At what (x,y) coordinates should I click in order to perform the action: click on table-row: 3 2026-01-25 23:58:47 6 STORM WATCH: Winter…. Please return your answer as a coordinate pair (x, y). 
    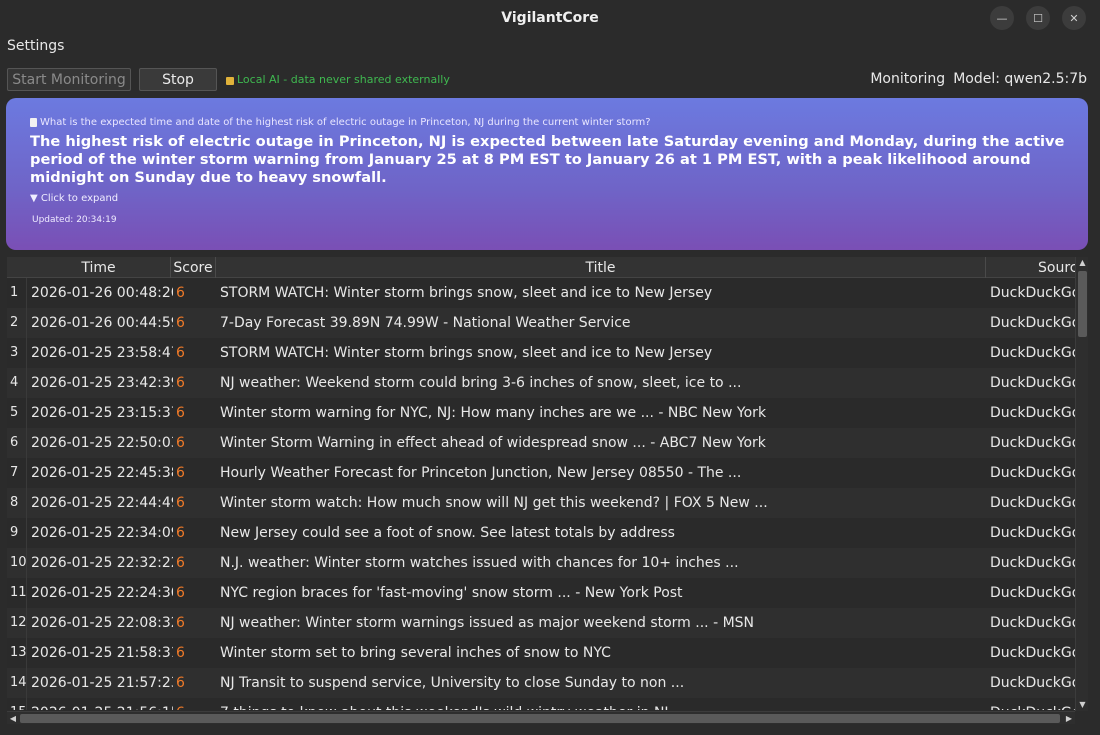
    Looking at the image, I should click on (541, 353).